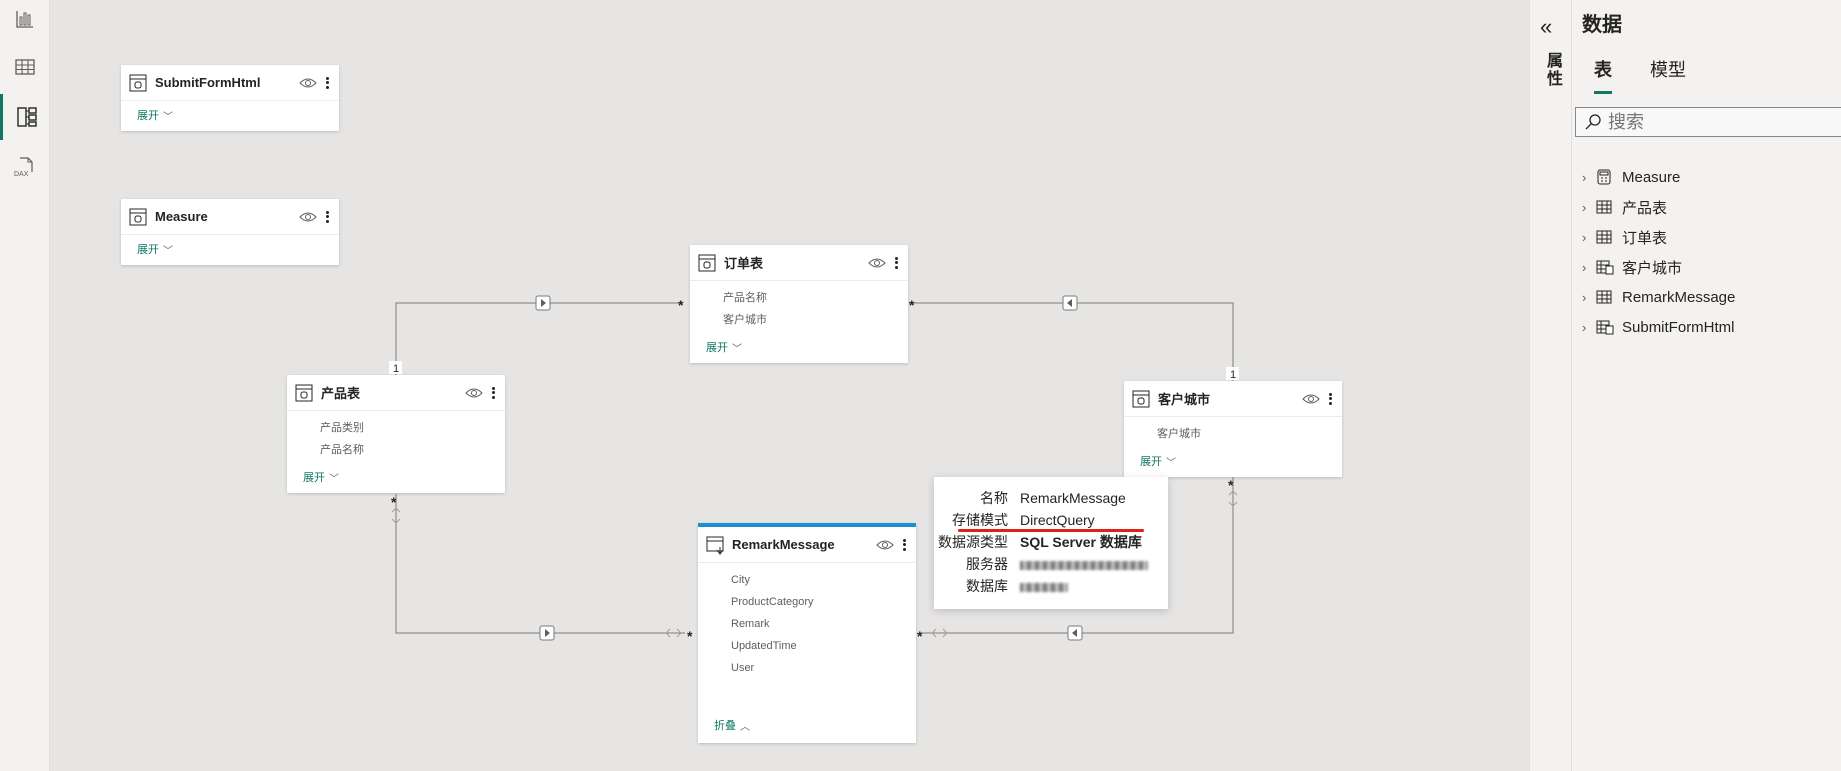  I want to click on list-item: › Measure, so click(1658, 177).